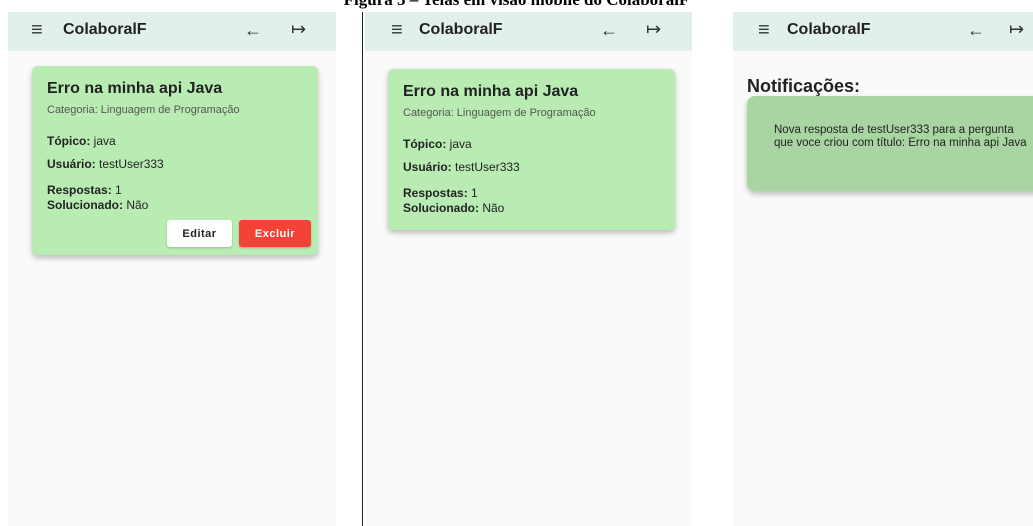  I want to click on delete-button: Excluir, so click(275, 233).